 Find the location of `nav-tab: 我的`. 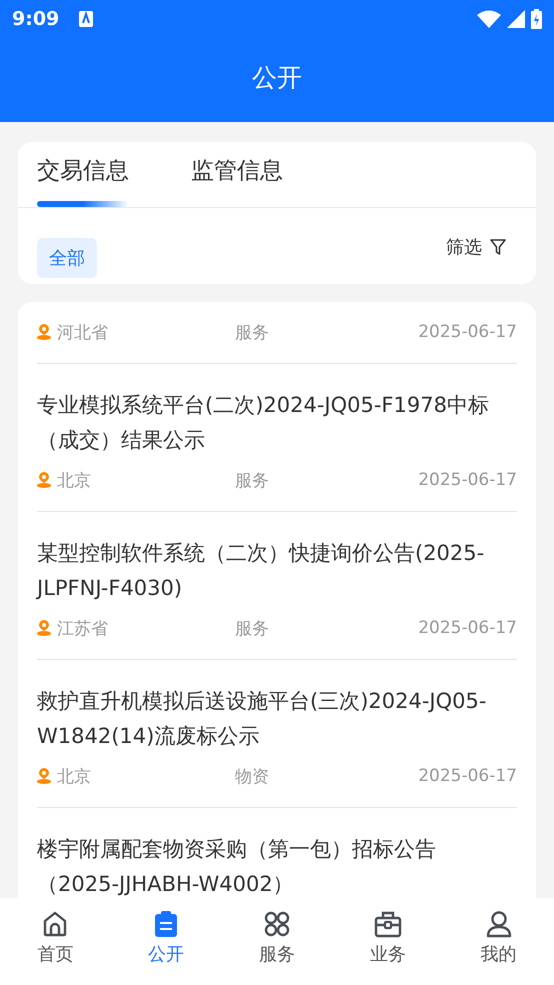

nav-tab: 我的 is located at coordinates (498, 941).